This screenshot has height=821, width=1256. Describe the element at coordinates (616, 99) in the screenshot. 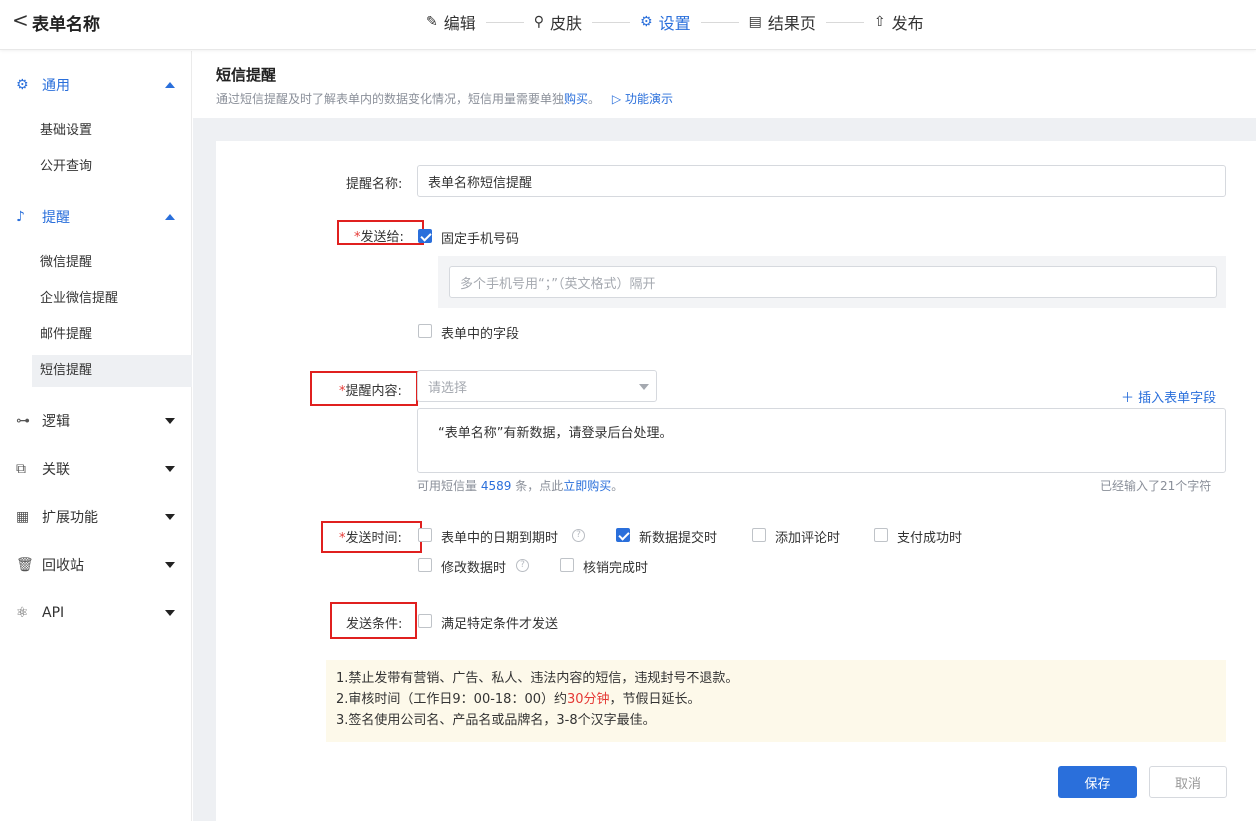

I see `play-icon: ▷` at that location.